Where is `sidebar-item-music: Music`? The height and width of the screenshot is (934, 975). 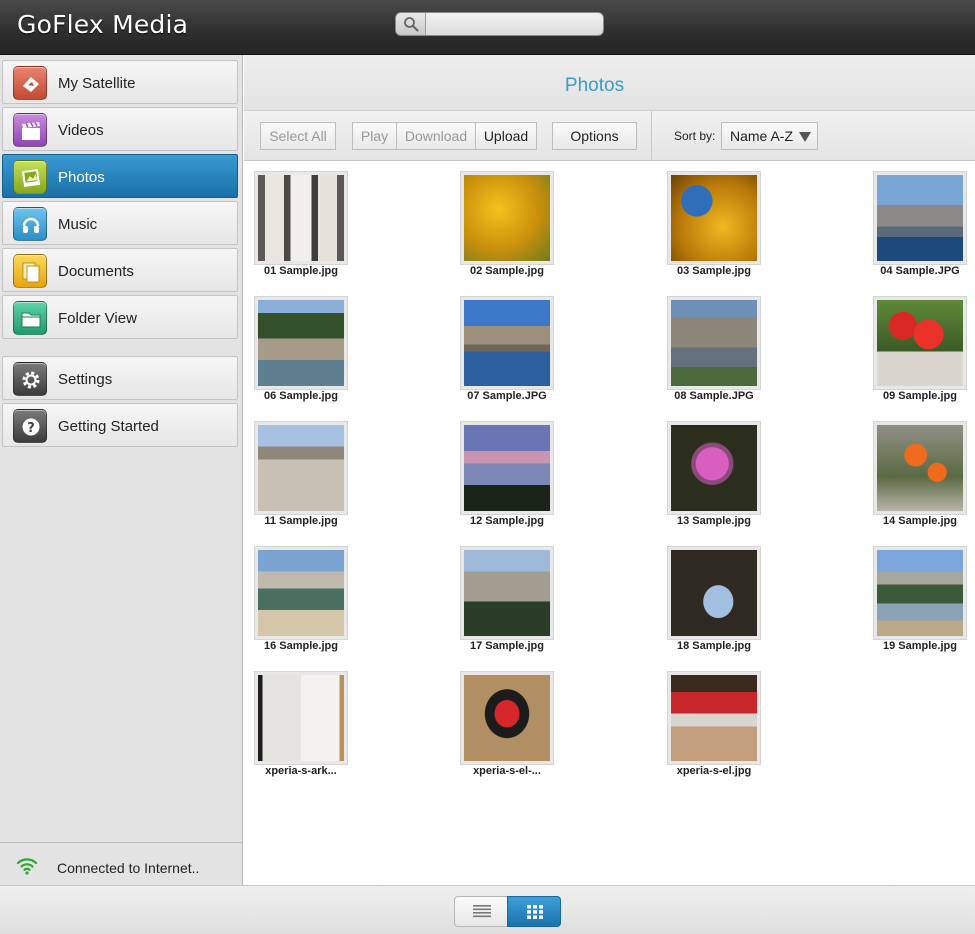 sidebar-item-music: Music is located at coordinates (120, 223).